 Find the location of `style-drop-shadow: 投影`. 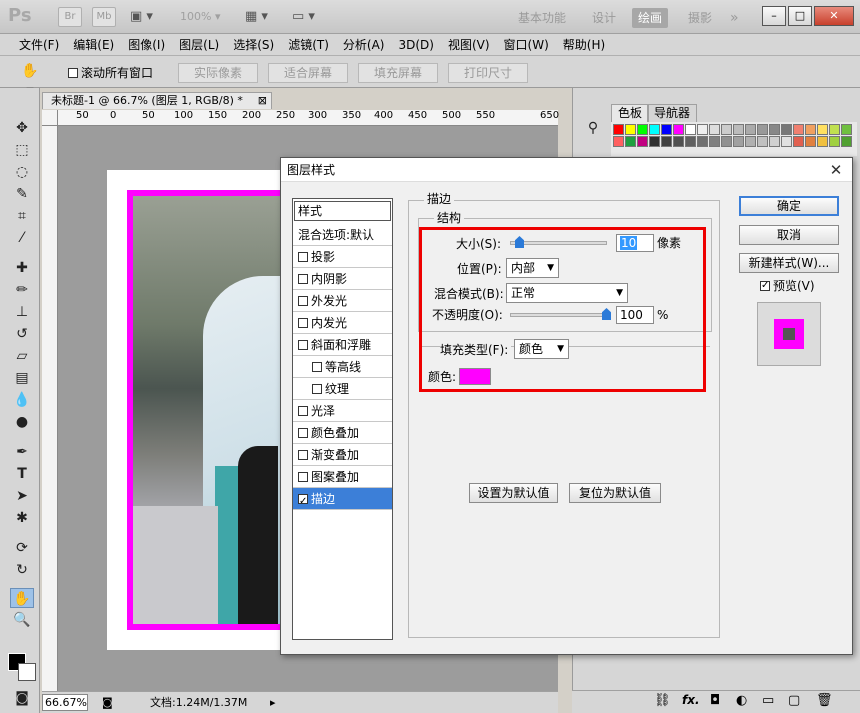

style-drop-shadow: 投影 is located at coordinates (342, 257).